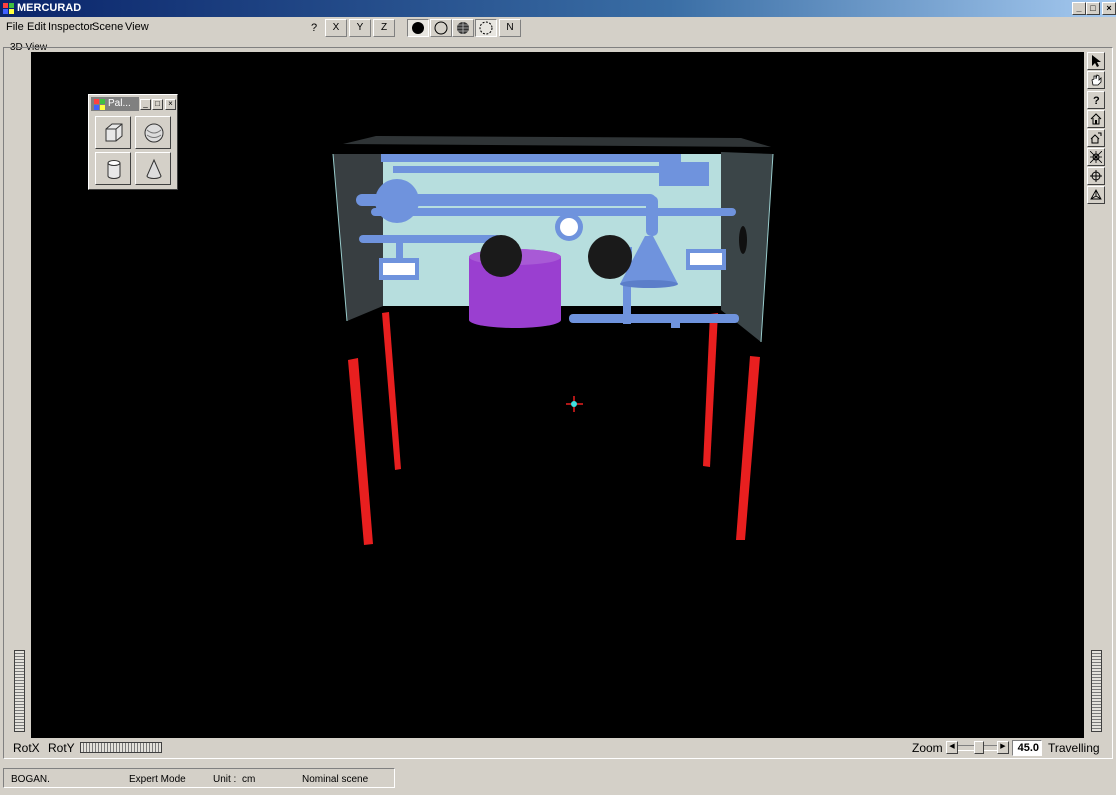 The width and height of the screenshot is (1116, 795). I want to click on help-question-icon: ?, so click(314, 28).